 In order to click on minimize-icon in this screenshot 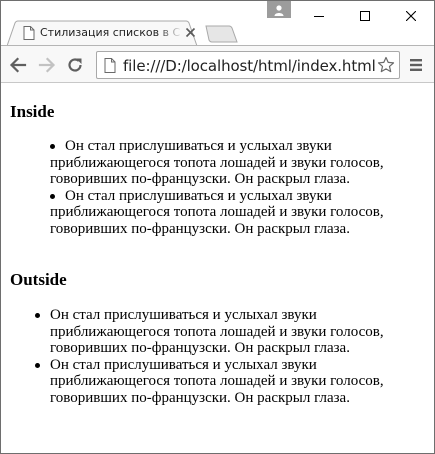, I will do `click(319, 16)`.